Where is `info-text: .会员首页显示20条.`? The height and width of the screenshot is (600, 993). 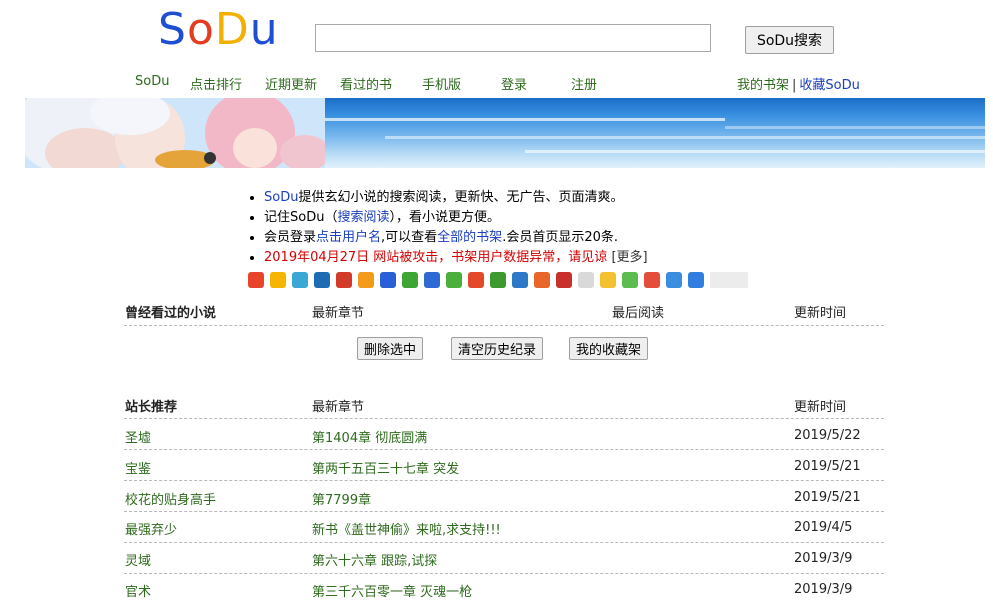
info-text: .会员首页显示20条. is located at coordinates (560, 237).